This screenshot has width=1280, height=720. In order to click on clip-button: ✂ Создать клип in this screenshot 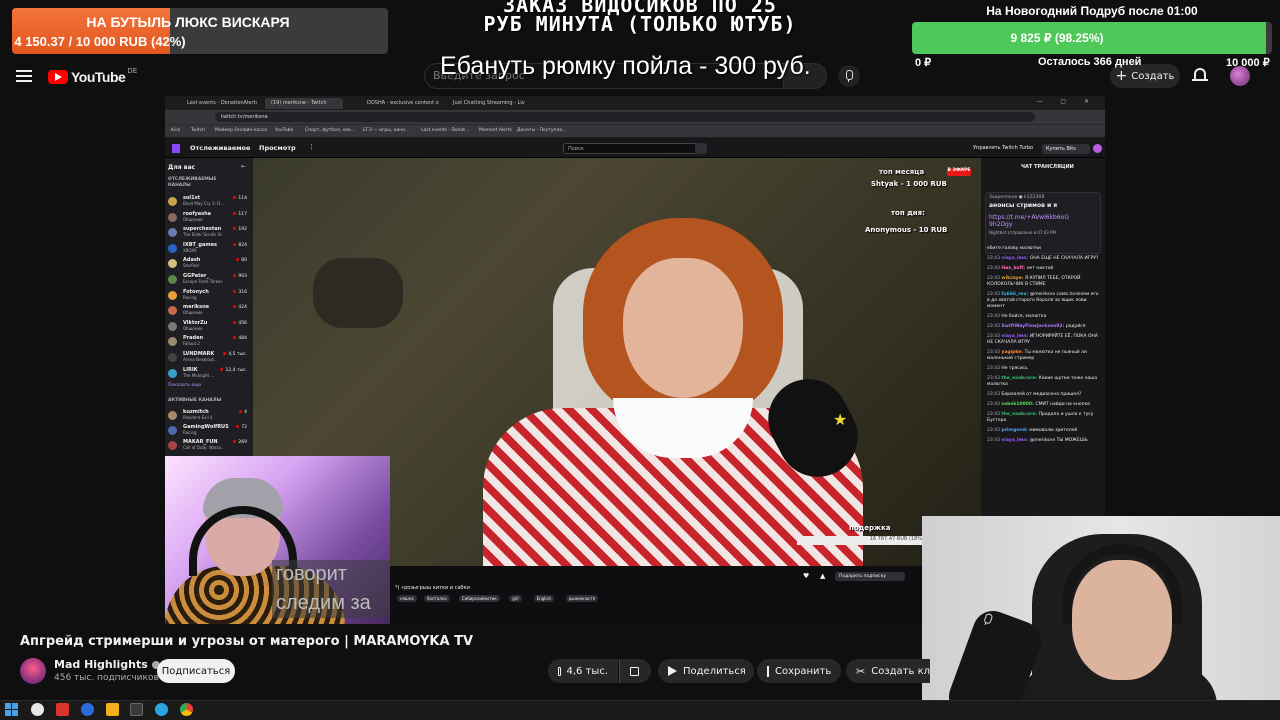, I will do `click(888, 671)`.